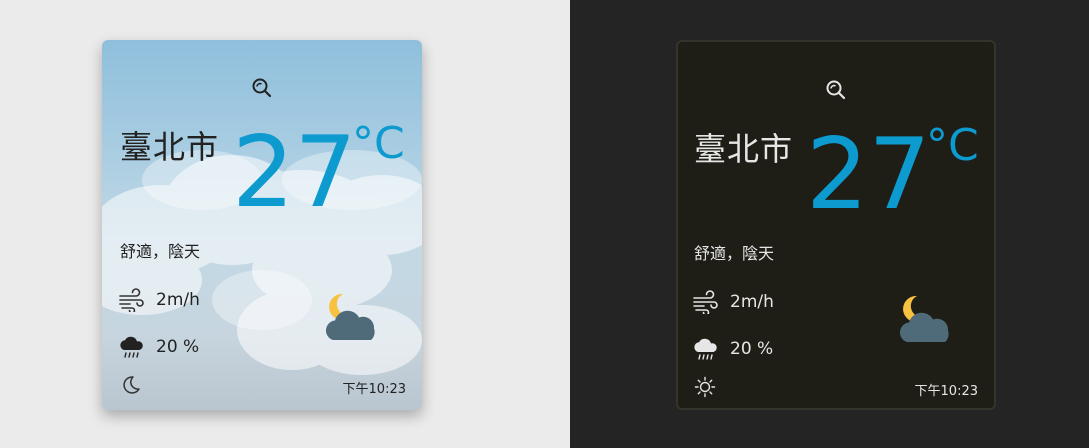  I want to click on sun-icon, so click(705, 387).